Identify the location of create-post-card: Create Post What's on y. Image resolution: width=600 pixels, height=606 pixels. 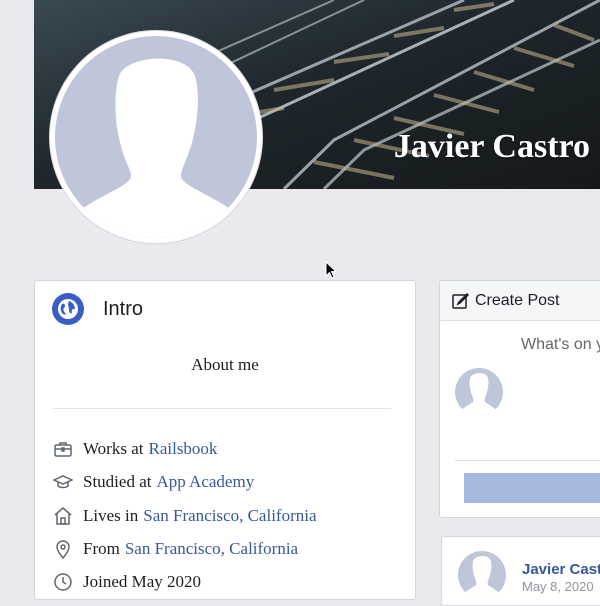
(519, 399).